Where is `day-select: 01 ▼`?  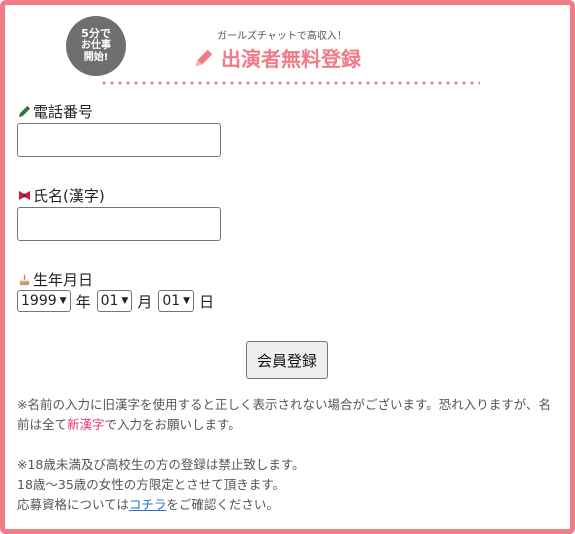 day-select: 01 ▼ is located at coordinates (176, 301).